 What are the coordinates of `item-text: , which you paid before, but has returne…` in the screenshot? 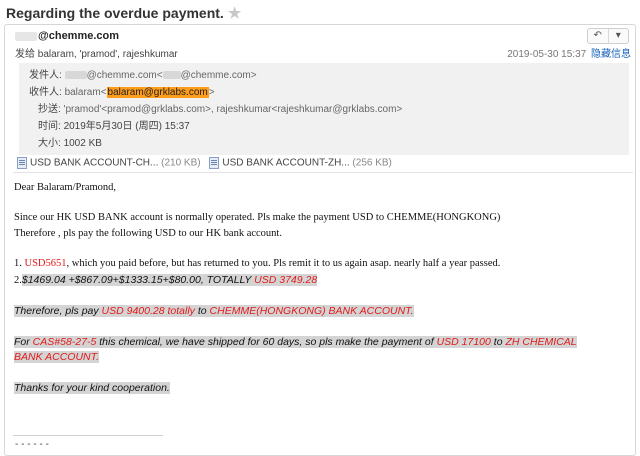 It's located at (283, 263).